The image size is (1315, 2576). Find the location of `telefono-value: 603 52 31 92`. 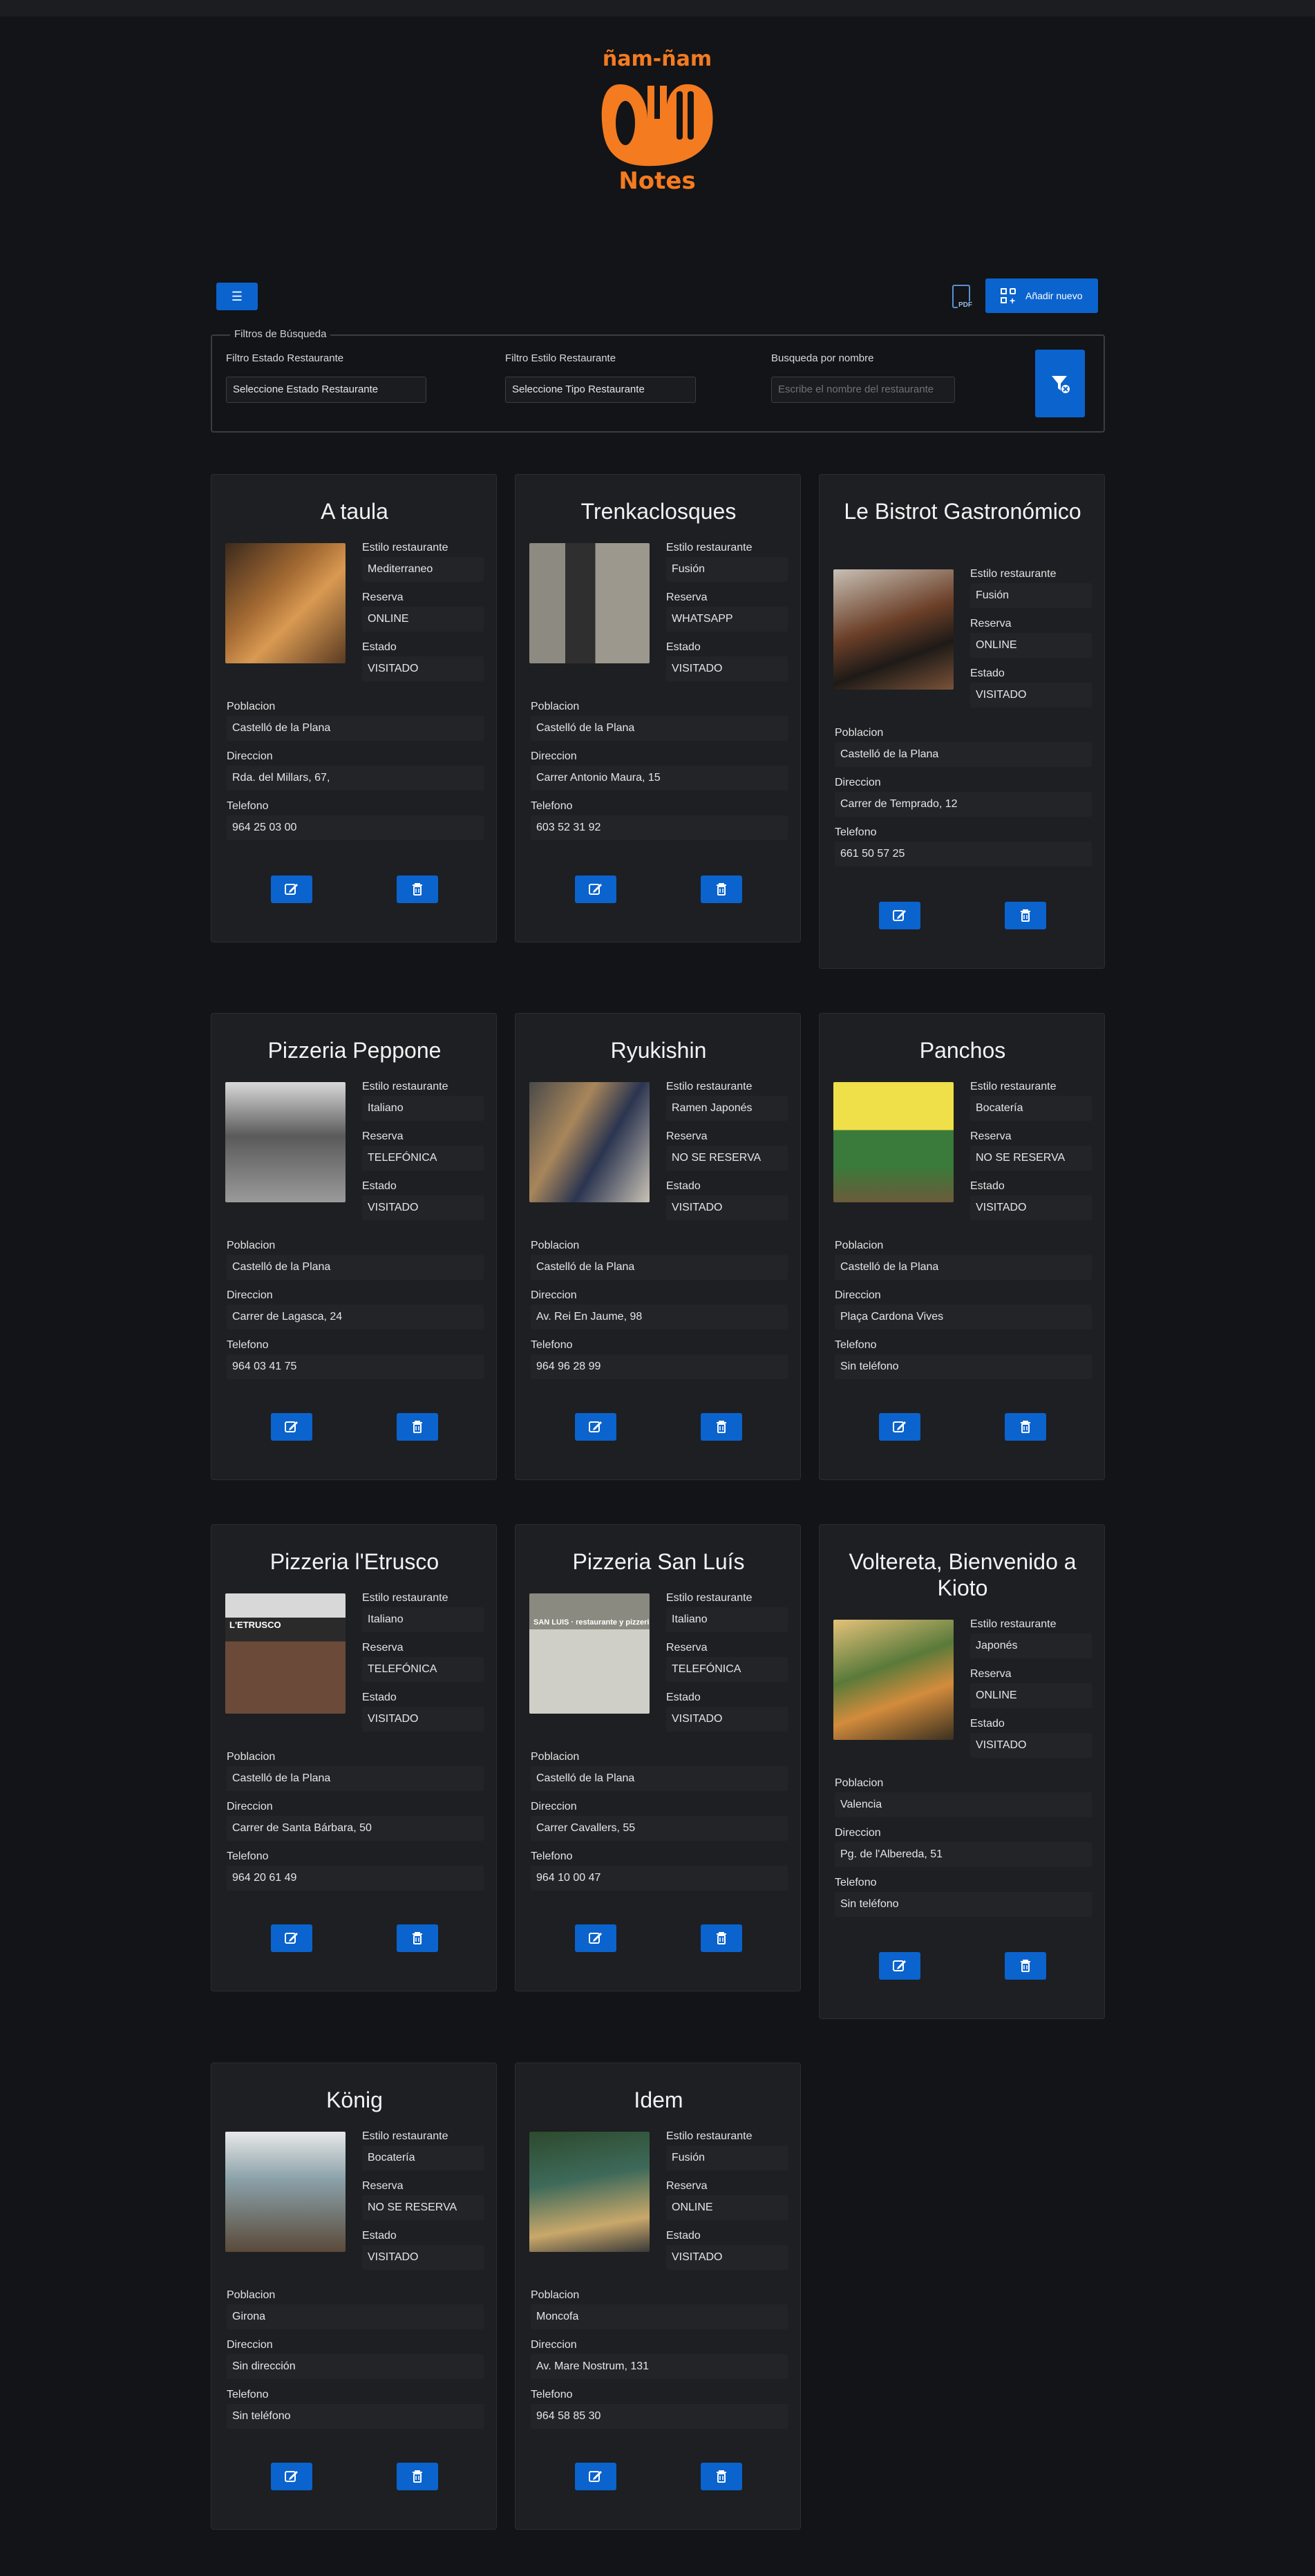

telefono-value: 603 52 31 92 is located at coordinates (659, 827).